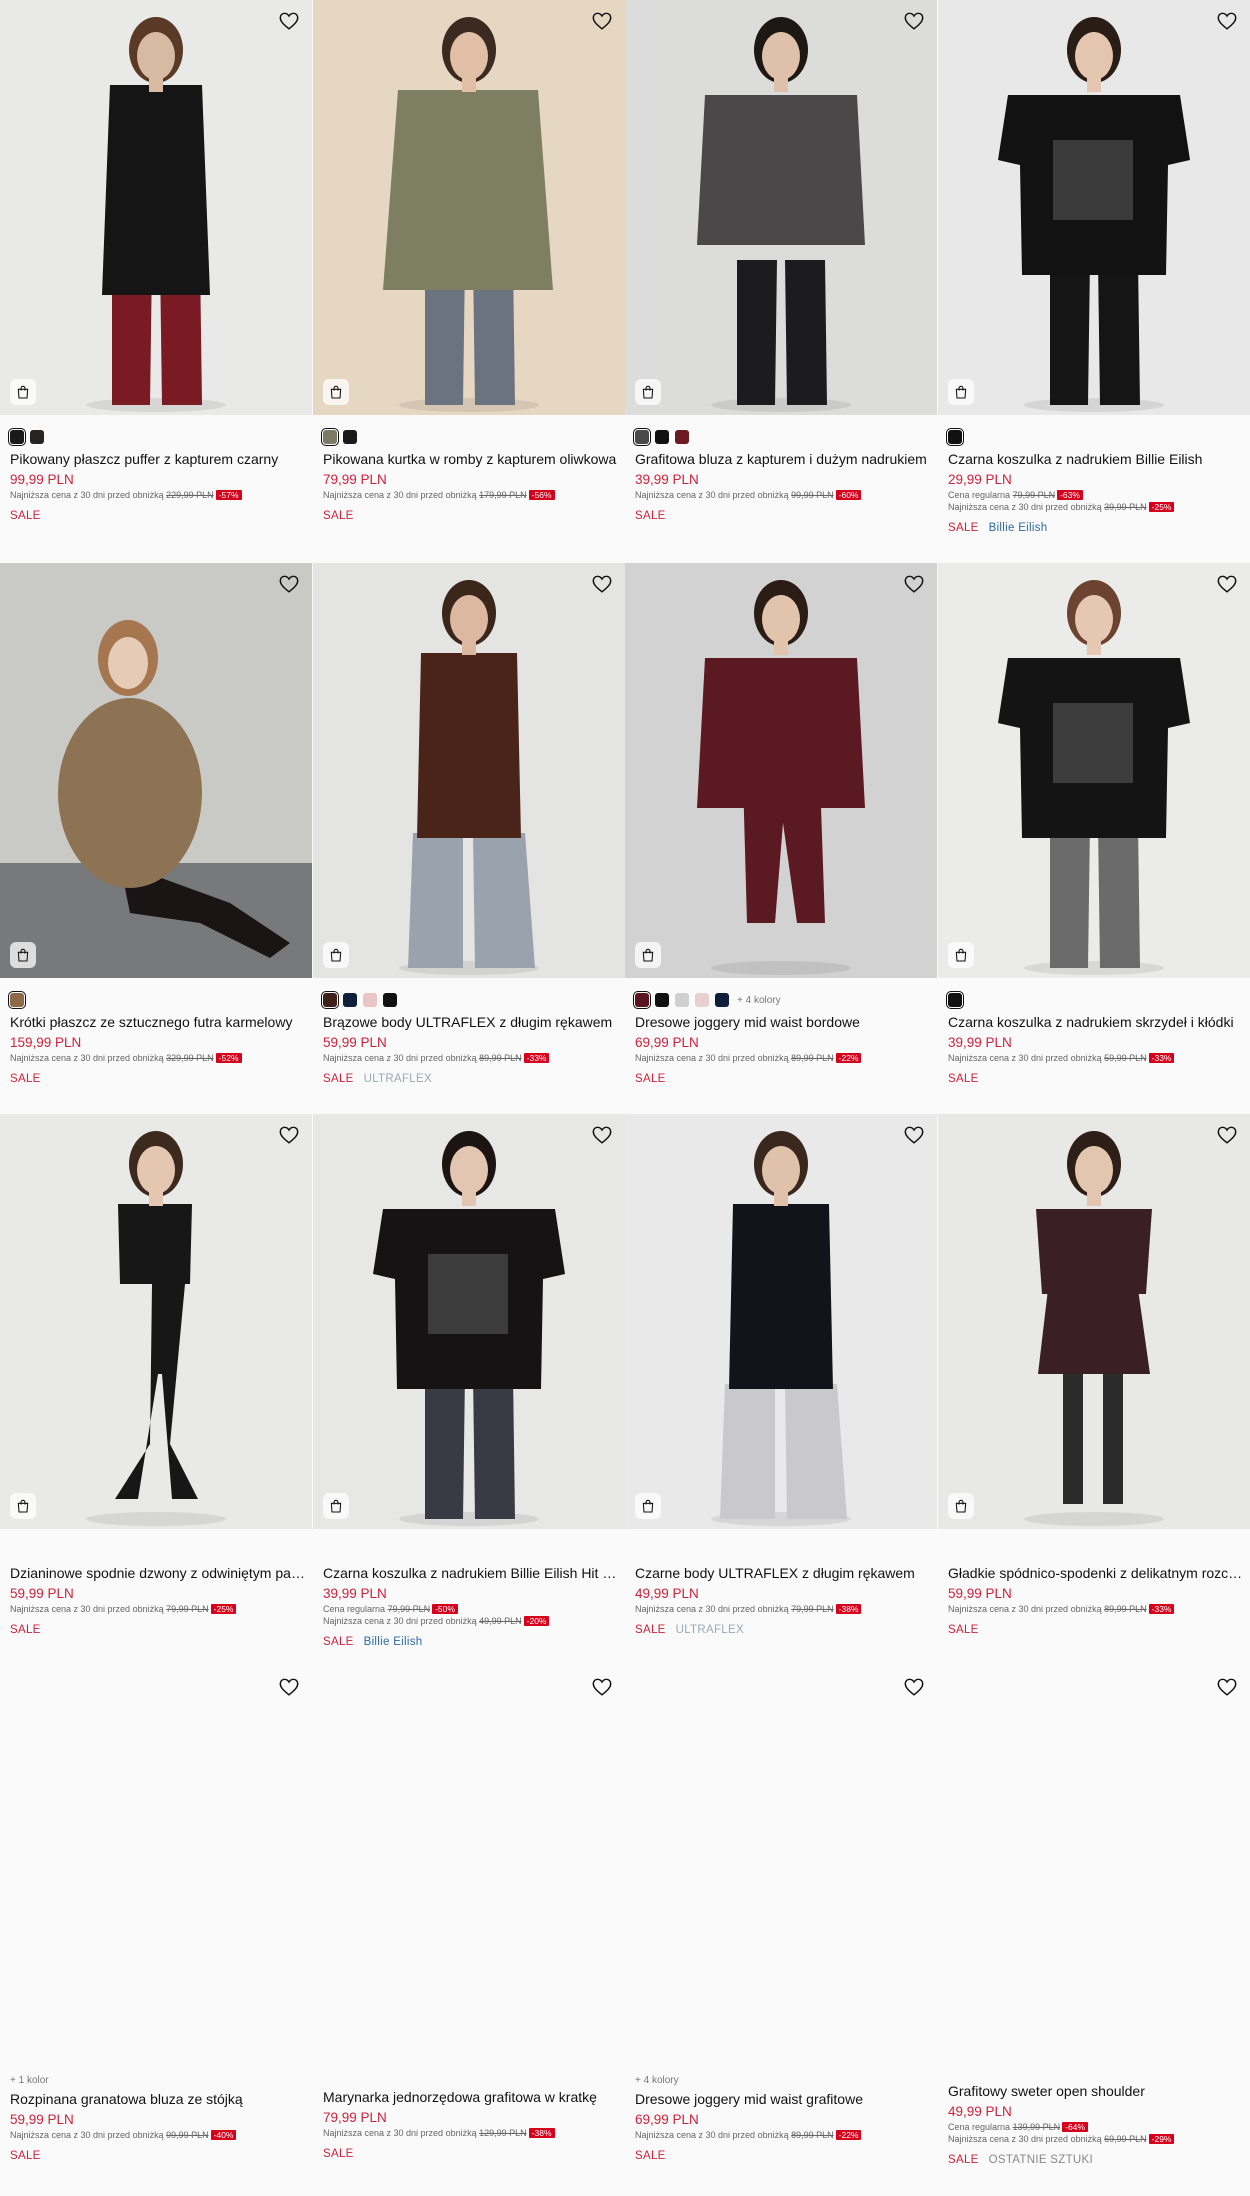  Describe the element at coordinates (783, 1022) in the screenshot. I see `product-name: Dresowe joggery mid waist bordowe` at that location.